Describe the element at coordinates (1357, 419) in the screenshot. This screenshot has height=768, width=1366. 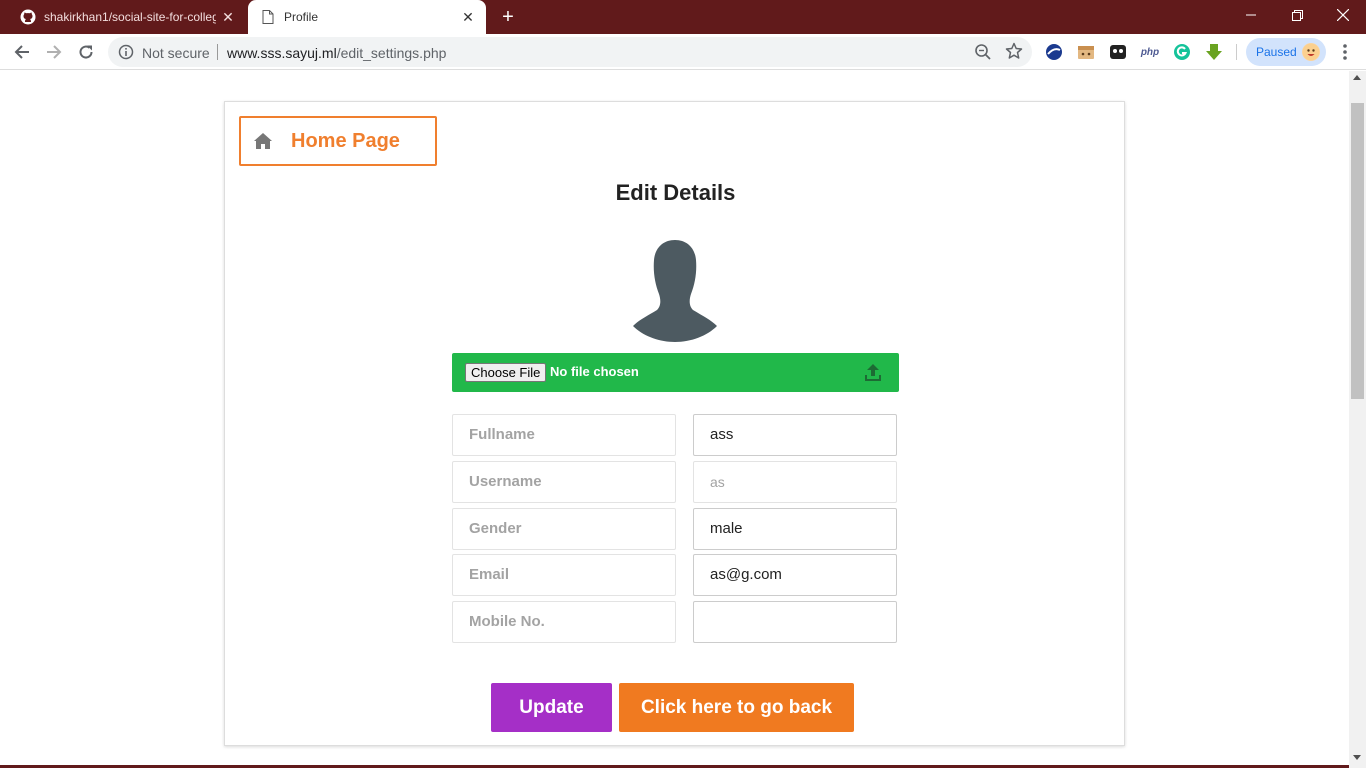
I see `page-scrollbar` at that location.